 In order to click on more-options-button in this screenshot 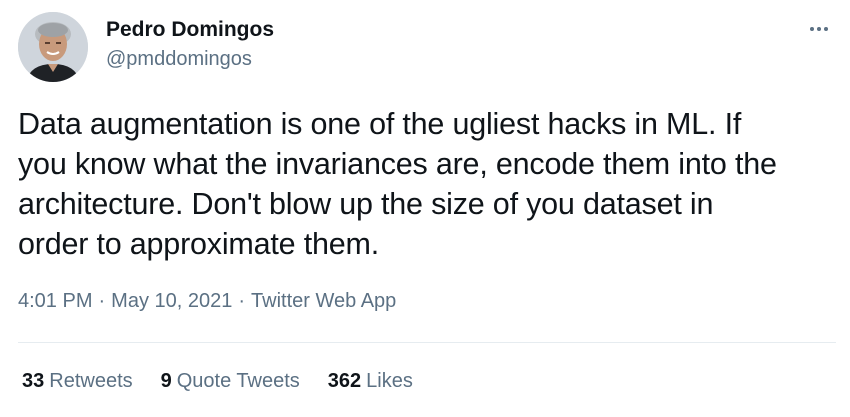, I will do `click(819, 29)`.